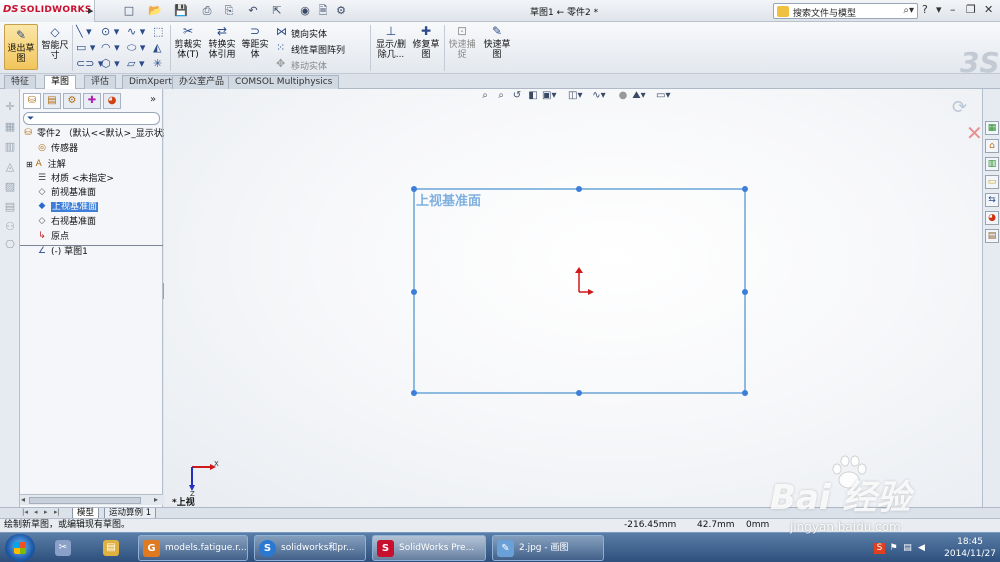 The width and height of the screenshot is (1000, 562). What do you see at coordinates (280, 63) in the screenshot?
I see `move-entities-icon: ✥` at bounding box center [280, 63].